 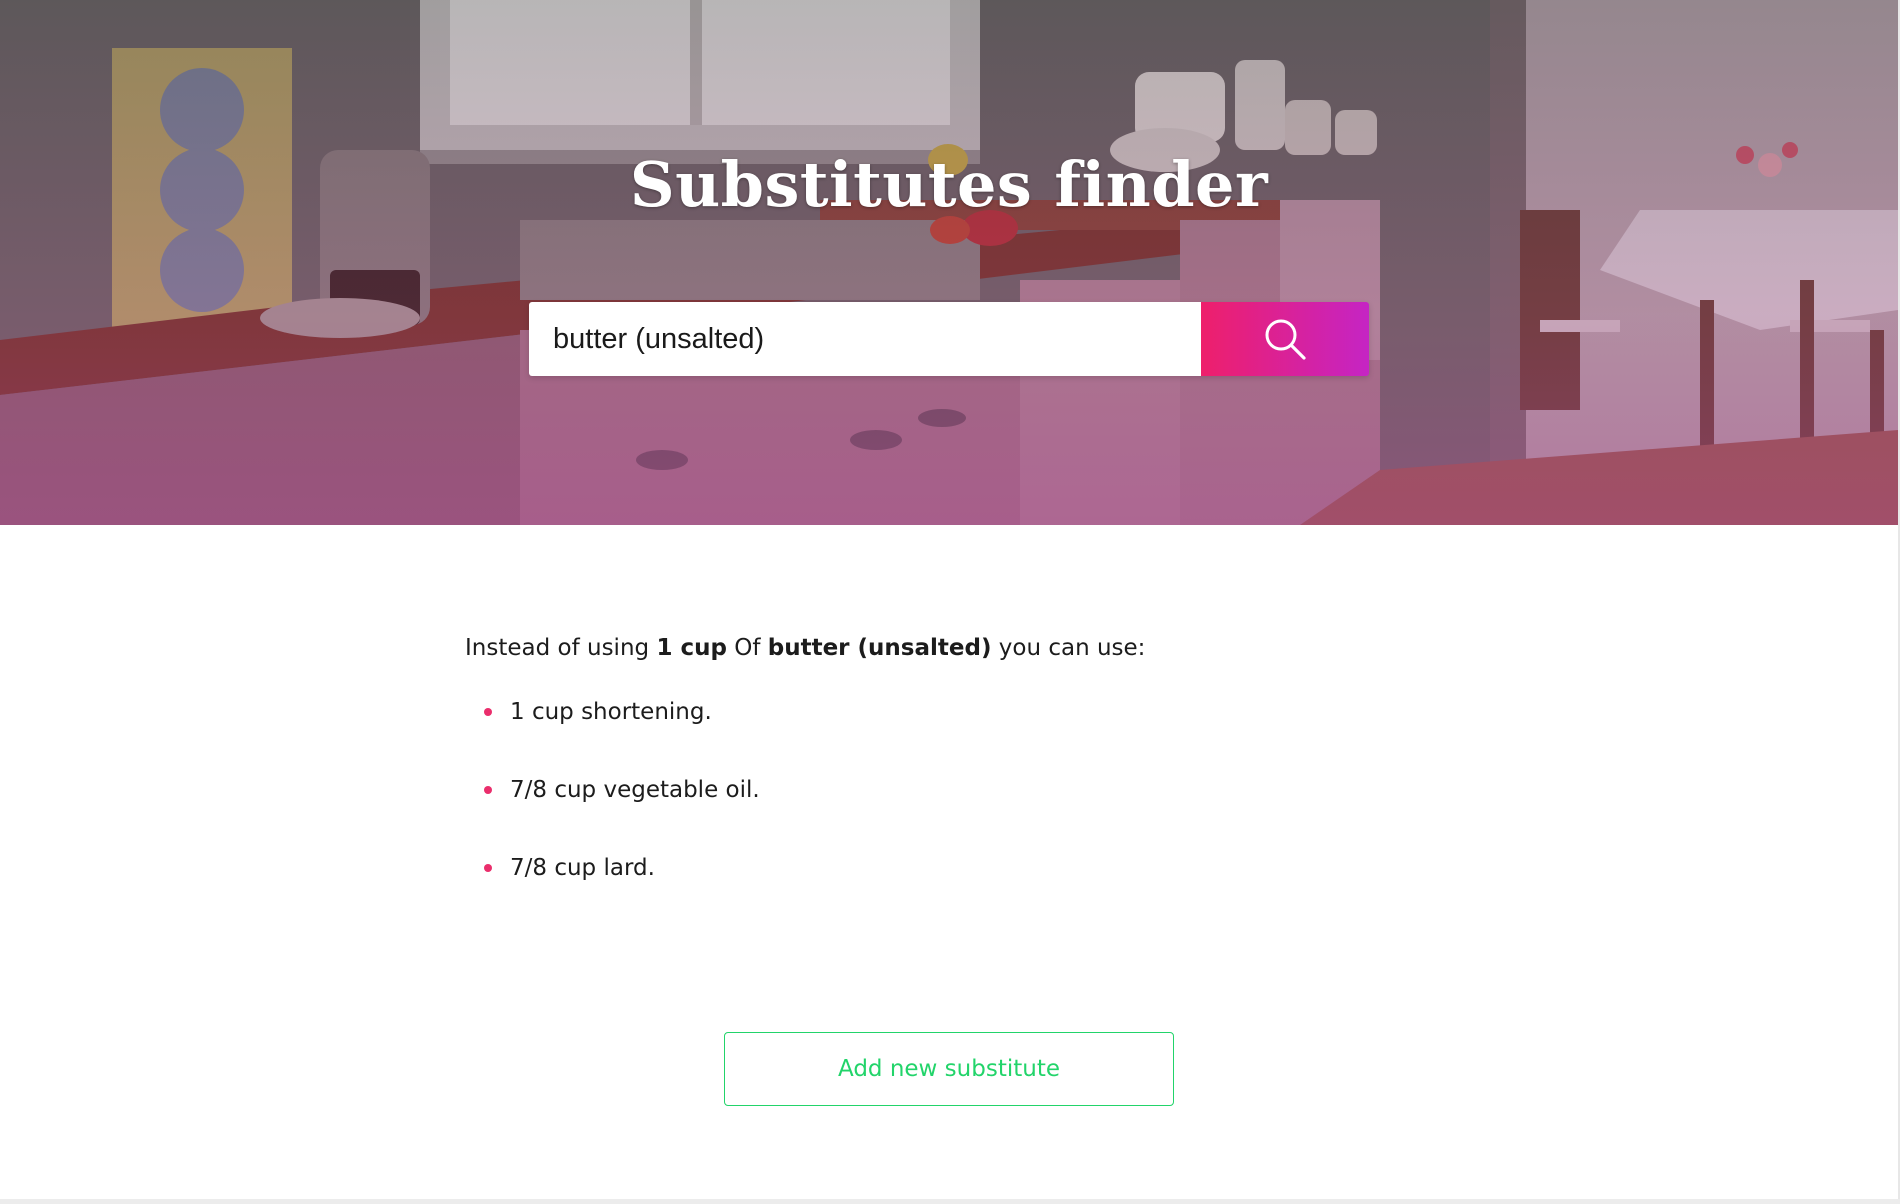 What do you see at coordinates (635, 790) in the screenshot?
I see `substitute-text: 7/8 cup vegetable oil.` at bounding box center [635, 790].